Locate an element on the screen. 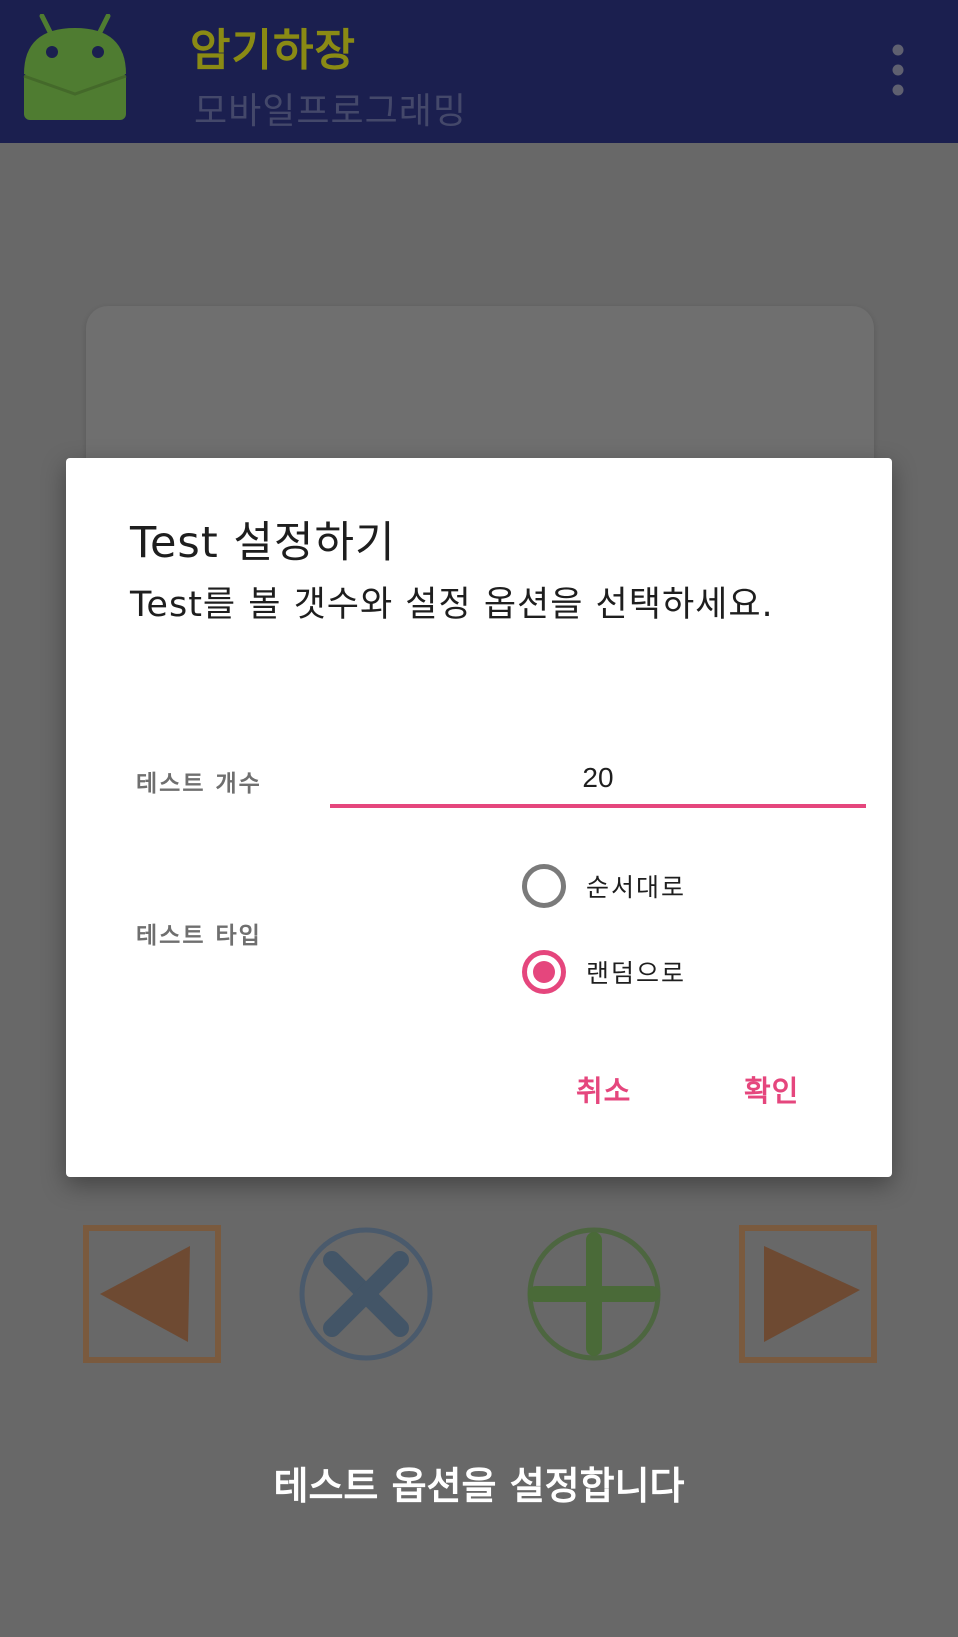 Image resolution: width=958 pixels, height=1637 pixels. caption-text: 테스트 옵션을 설정합니다 is located at coordinates (479, 1486).